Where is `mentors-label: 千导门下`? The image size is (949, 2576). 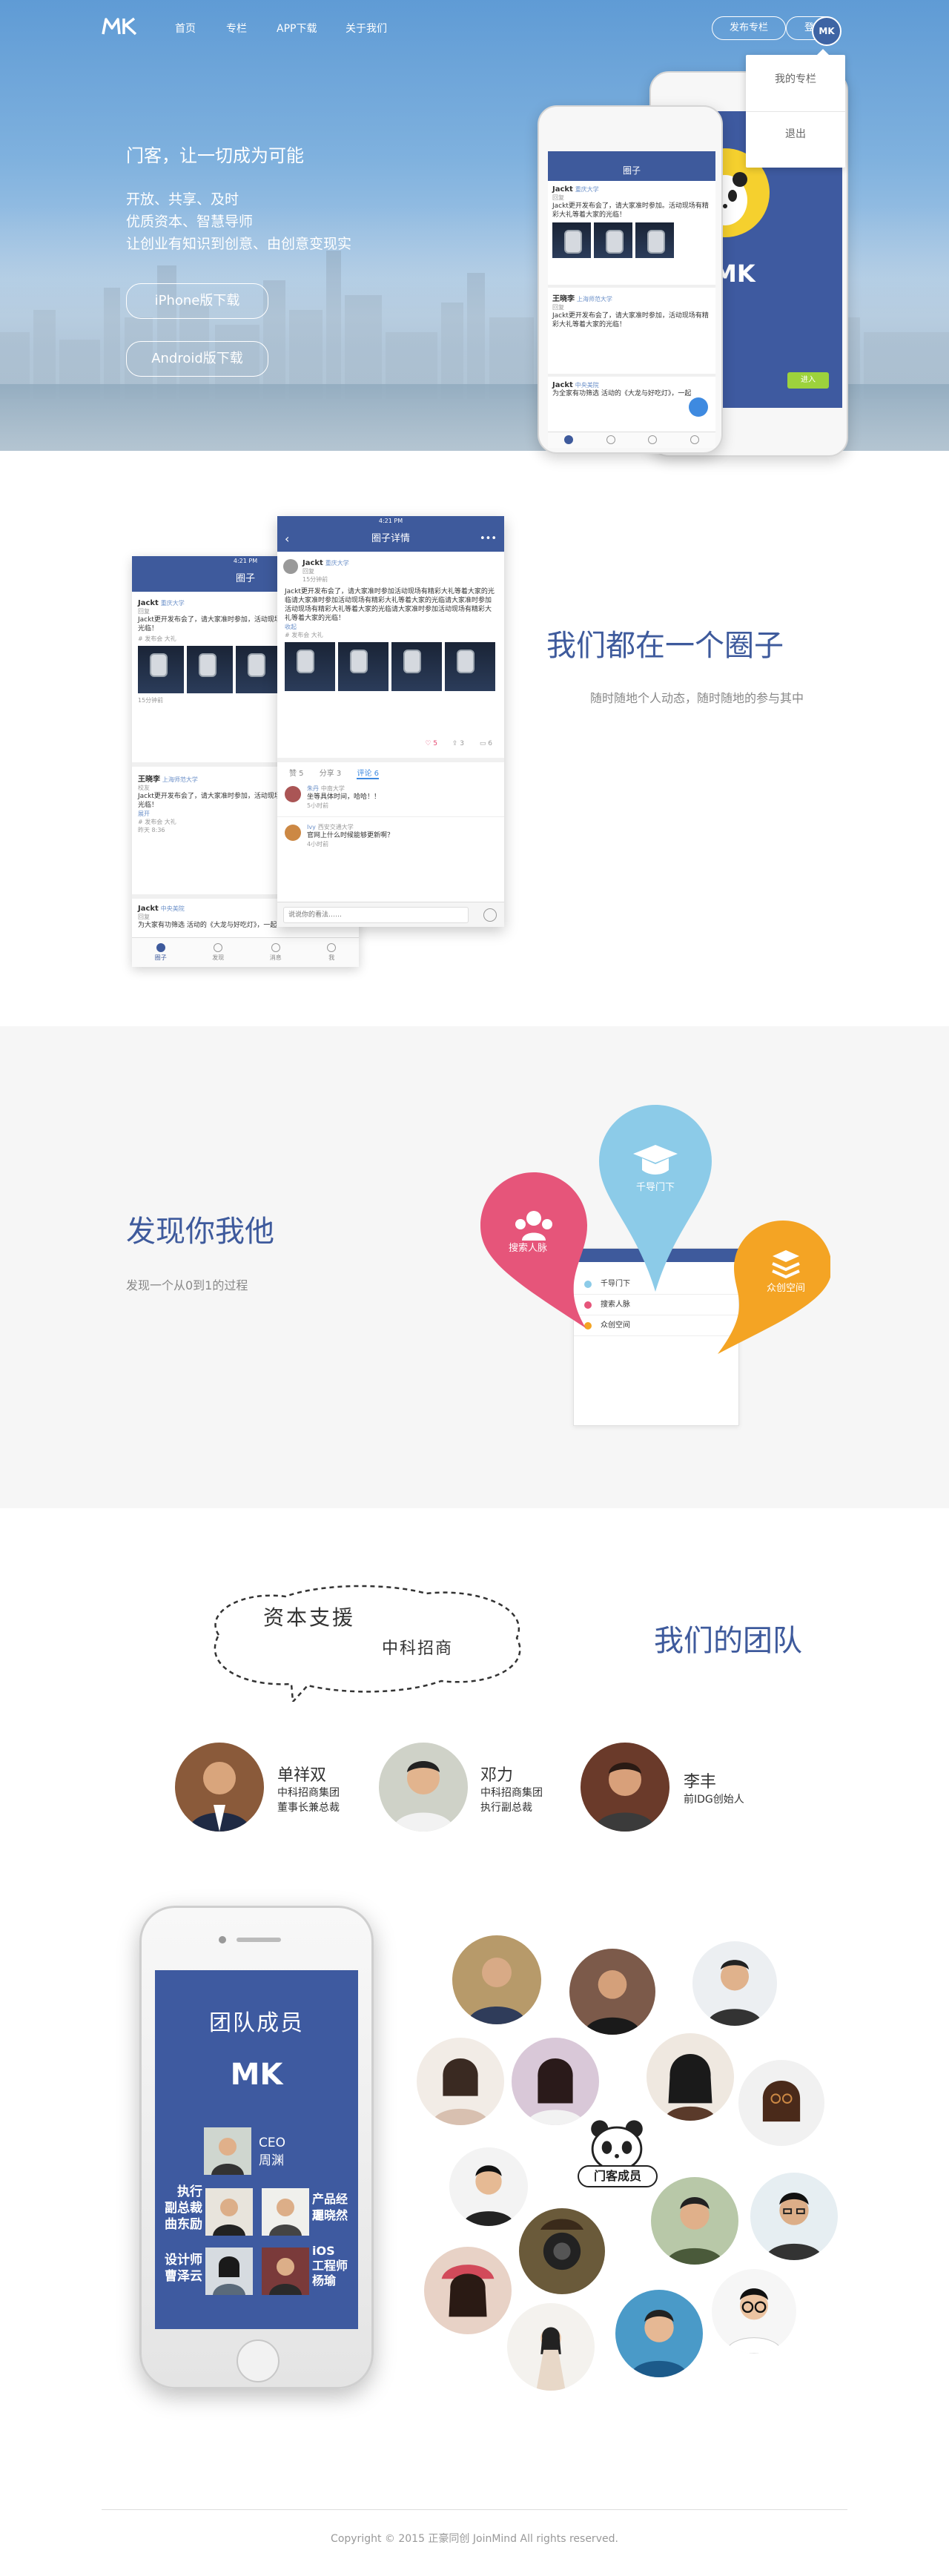
mentors-label: 千导门下 is located at coordinates (655, 1187).